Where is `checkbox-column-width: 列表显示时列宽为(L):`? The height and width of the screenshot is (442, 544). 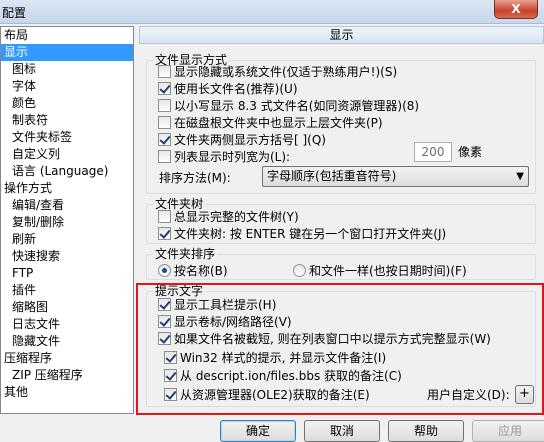 checkbox-column-width: 列表显示时列宽为(L): is located at coordinates (224, 157).